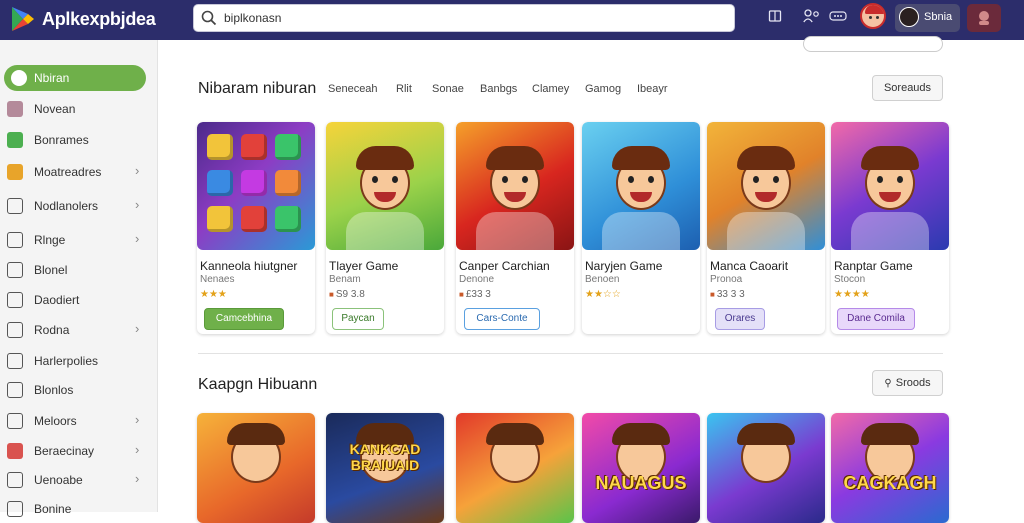 This screenshot has height=523, width=1024. I want to click on tab-sonae: Sonae, so click(448, 89).